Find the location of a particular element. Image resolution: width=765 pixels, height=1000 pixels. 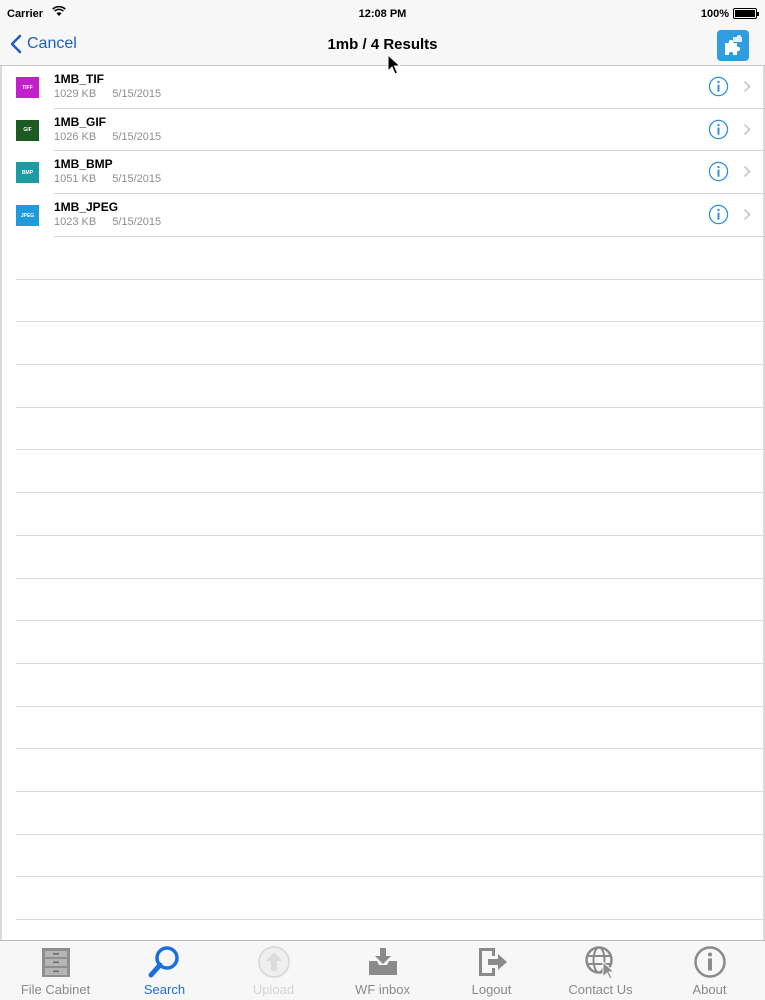

tab-label: Contact Us is located at coordinates (600, 989).